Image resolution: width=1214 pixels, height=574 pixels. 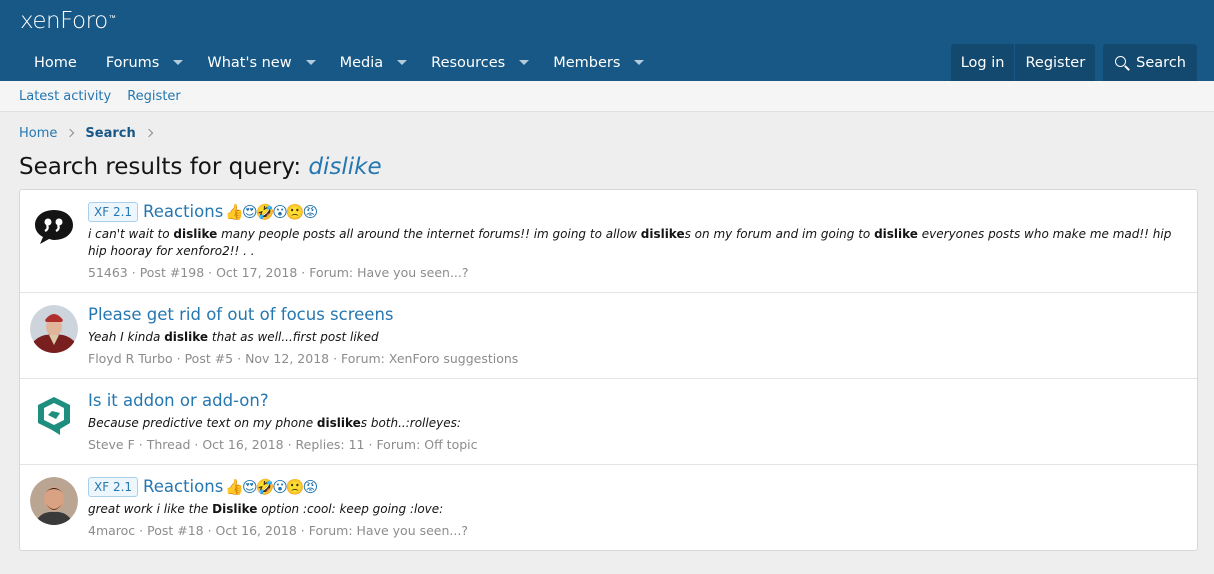 What do you see at coordinates (281, 358) in the screenshot?
I see `meta-date: Nov 12, 2018` at bounding box center [281, 358].